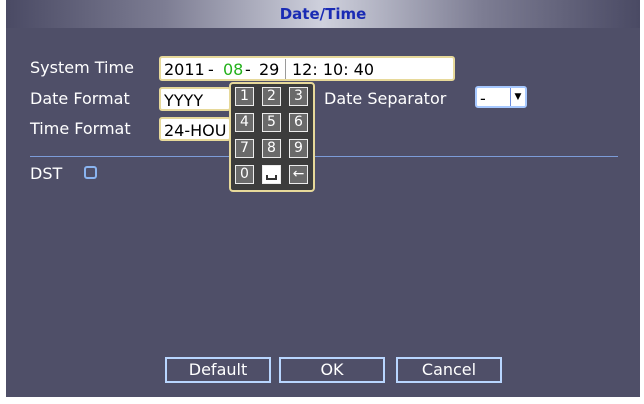  Describe the element at coordinates (285, 69) in the screenshot. I see `field-separator` at that location.